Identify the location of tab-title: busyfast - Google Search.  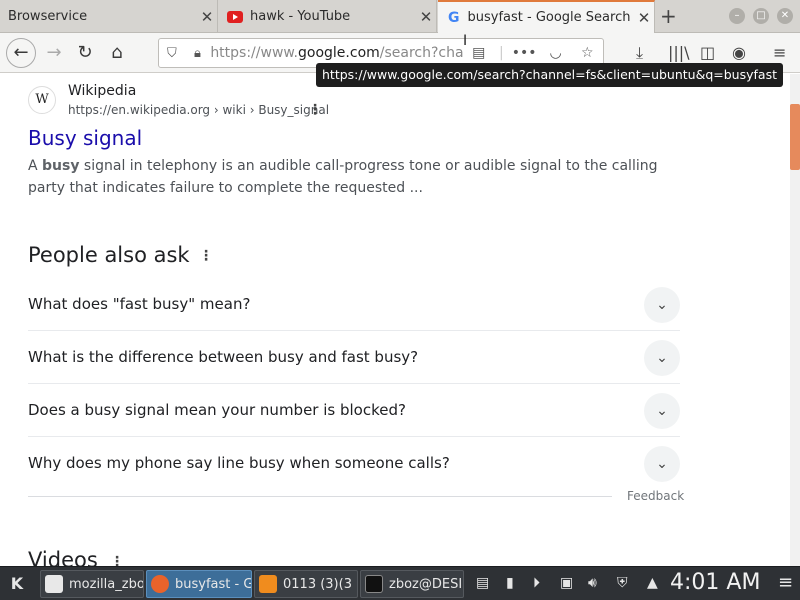
(549, 17).